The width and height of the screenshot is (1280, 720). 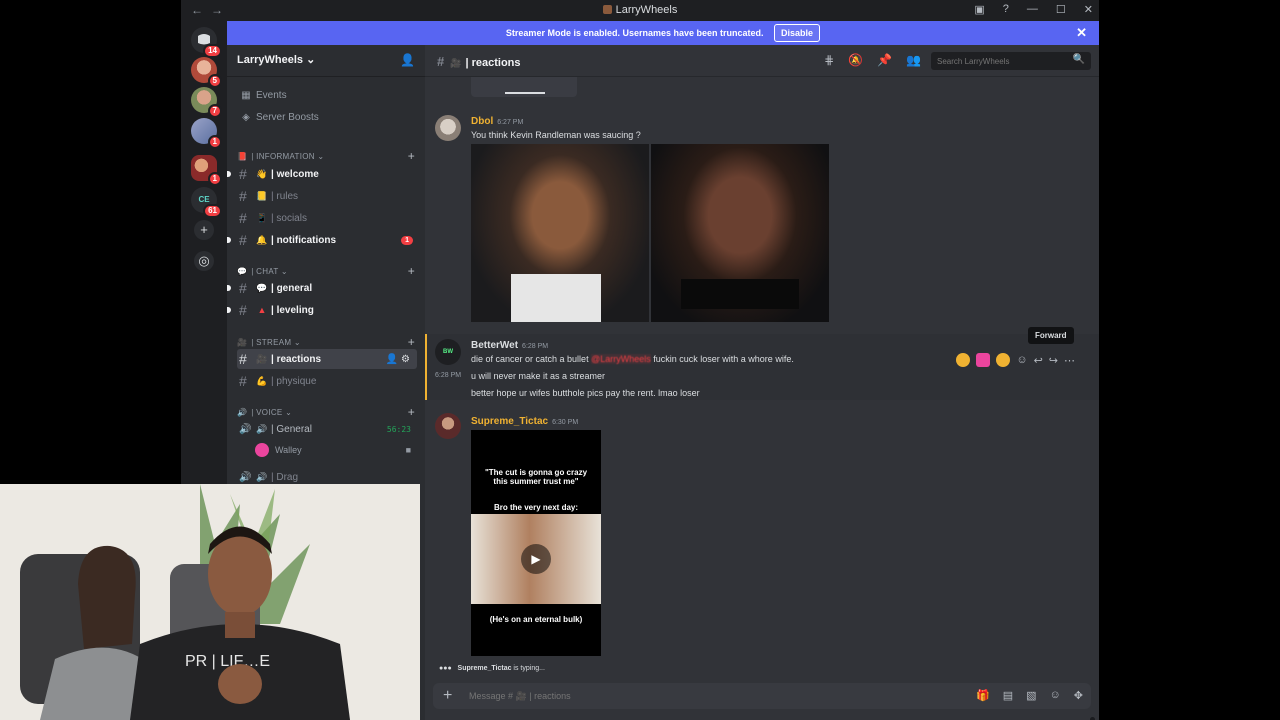 What do you see at coordinates (448, 352) in the screenshot?
I see `avatar: BW` at bounding box center [448, 352].